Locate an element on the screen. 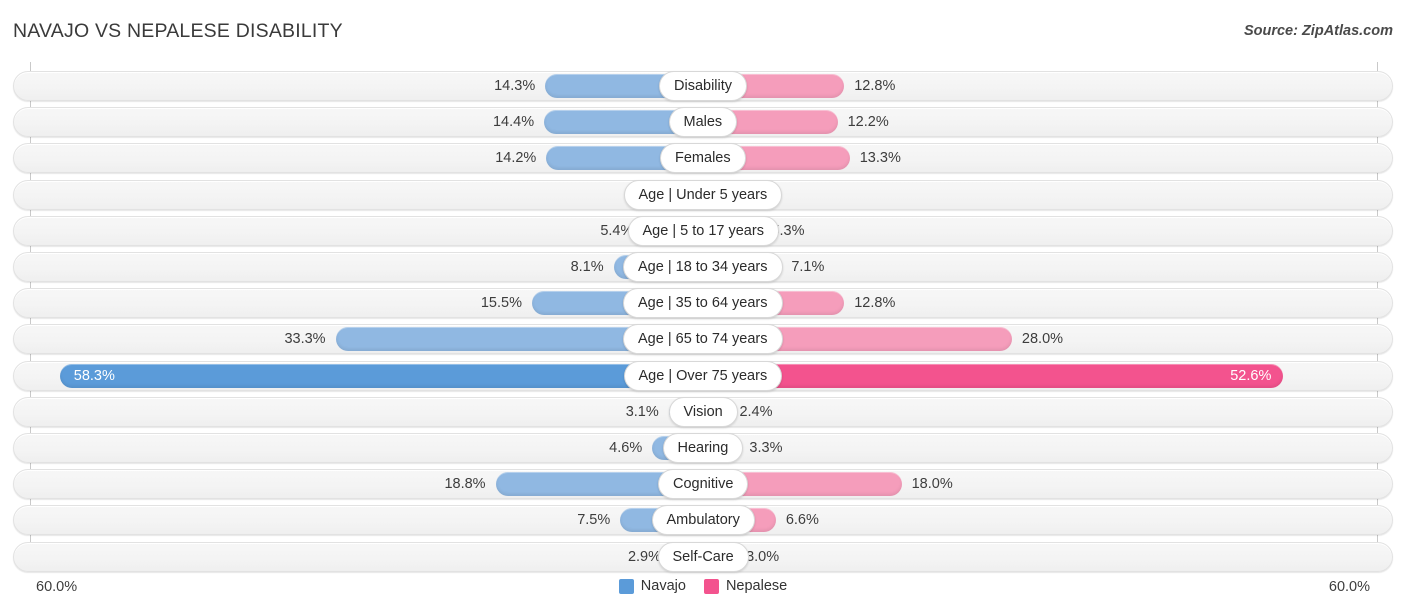  value-label-navajo: 5.4% is located at coordinates (617, 230).